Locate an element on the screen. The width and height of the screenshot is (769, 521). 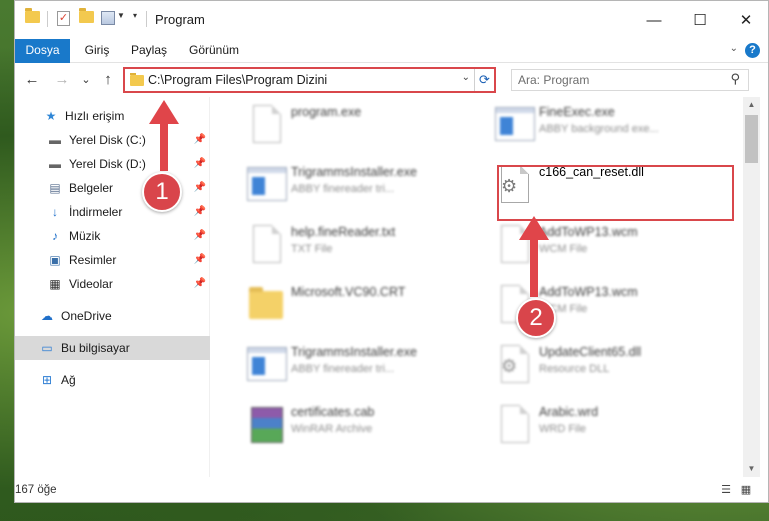
ribbon-tabs: Dosya Giriş Paylaş Görünüm ⌄ ? is located at coordinates (391, 51).